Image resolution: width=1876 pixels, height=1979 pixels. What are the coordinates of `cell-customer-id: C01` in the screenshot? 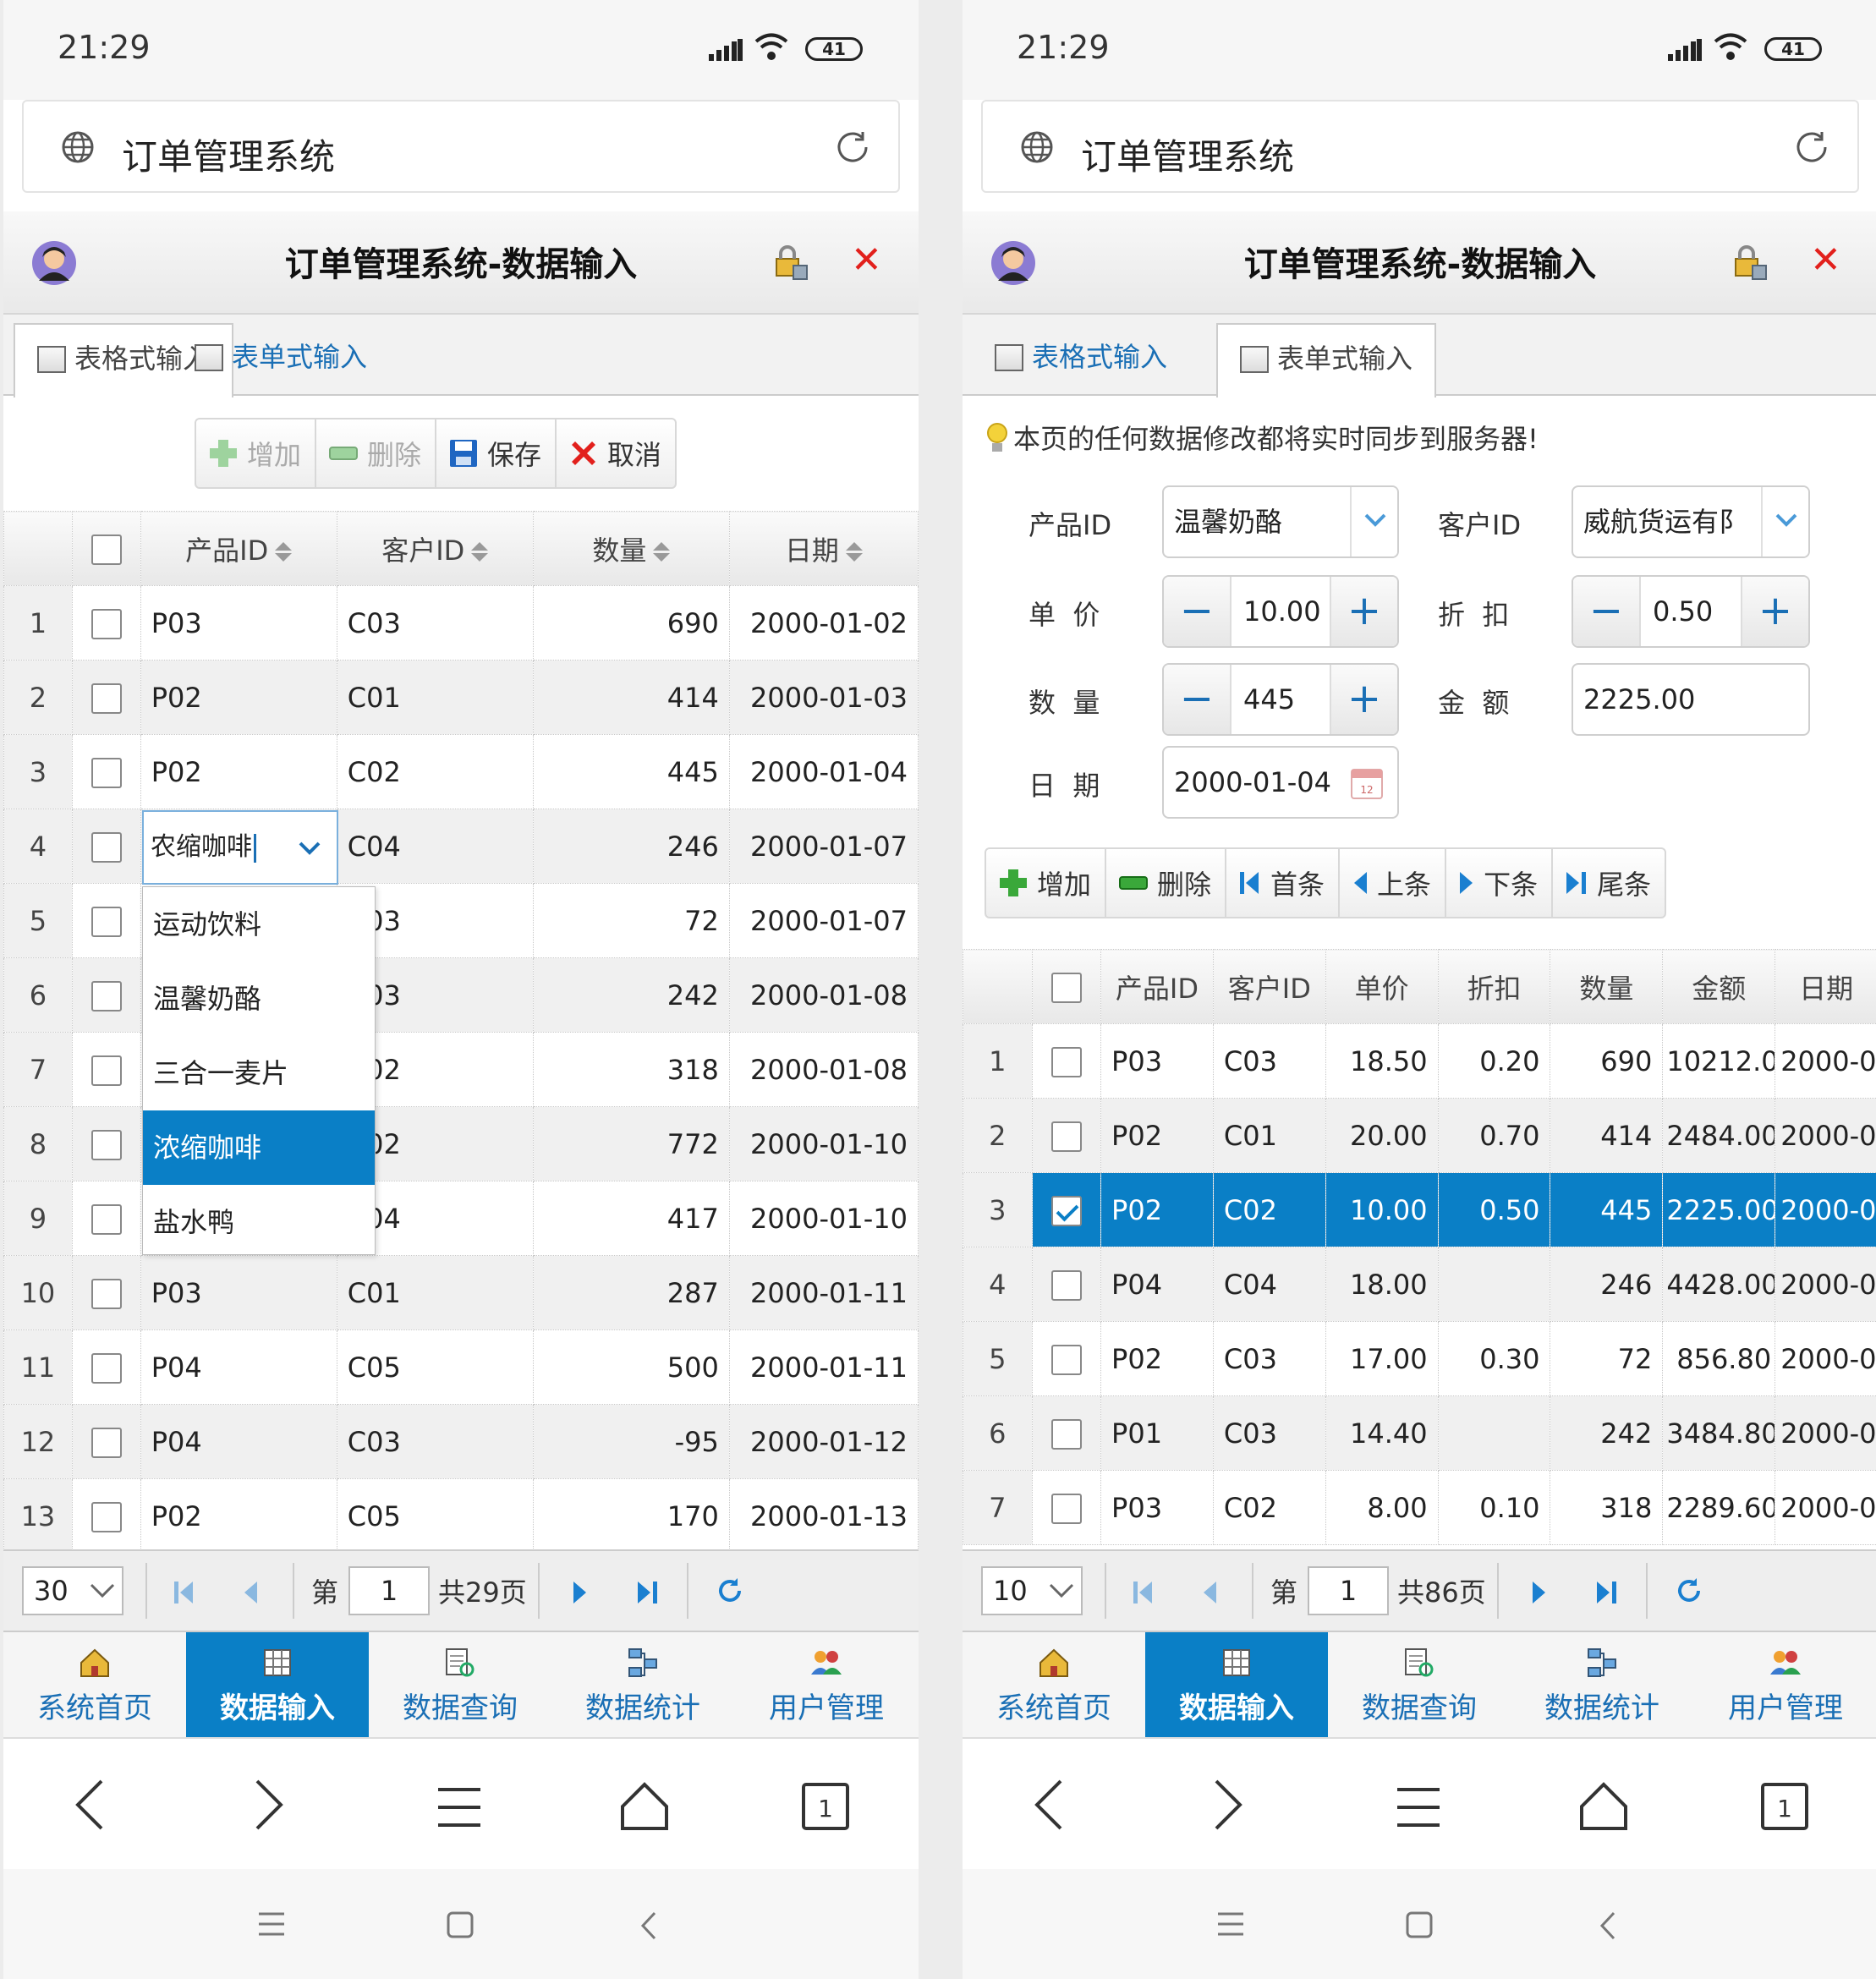 It's located at (435, 697).